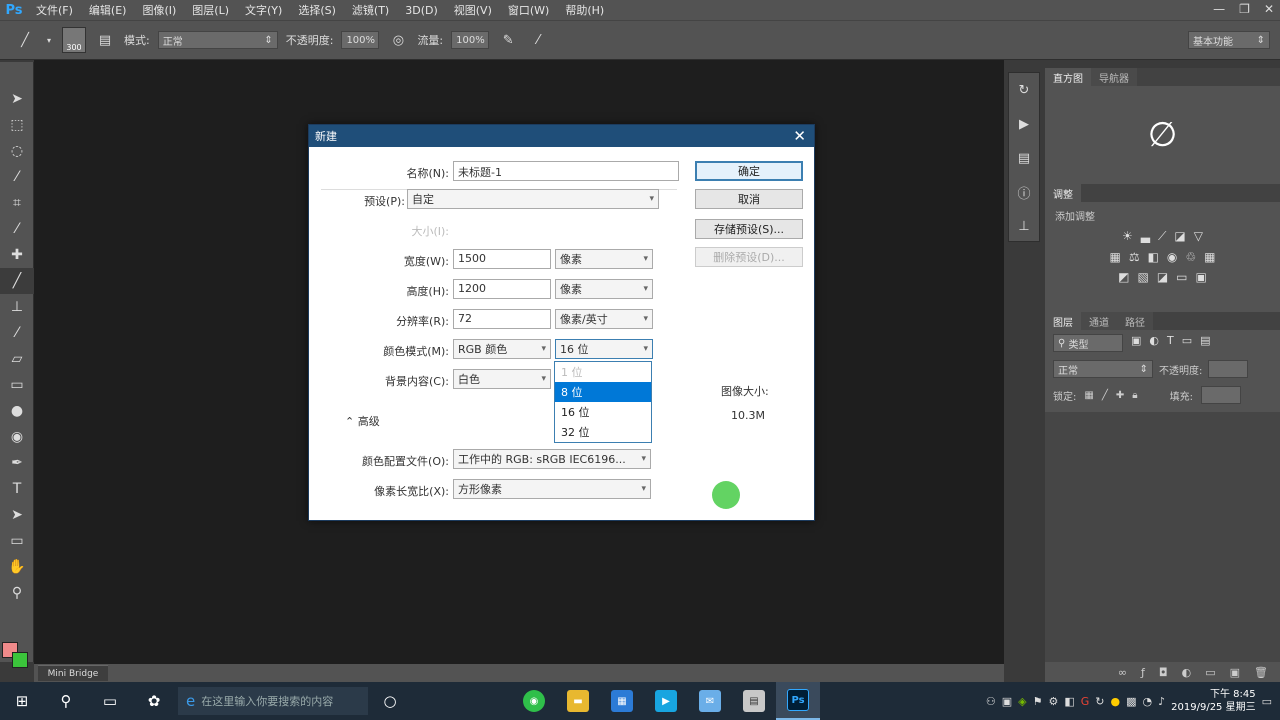  What do you see at coordinates (1115, 701) in the screenshot?
I see `messenger-icon: ●` at bounding box center [1115, 701].